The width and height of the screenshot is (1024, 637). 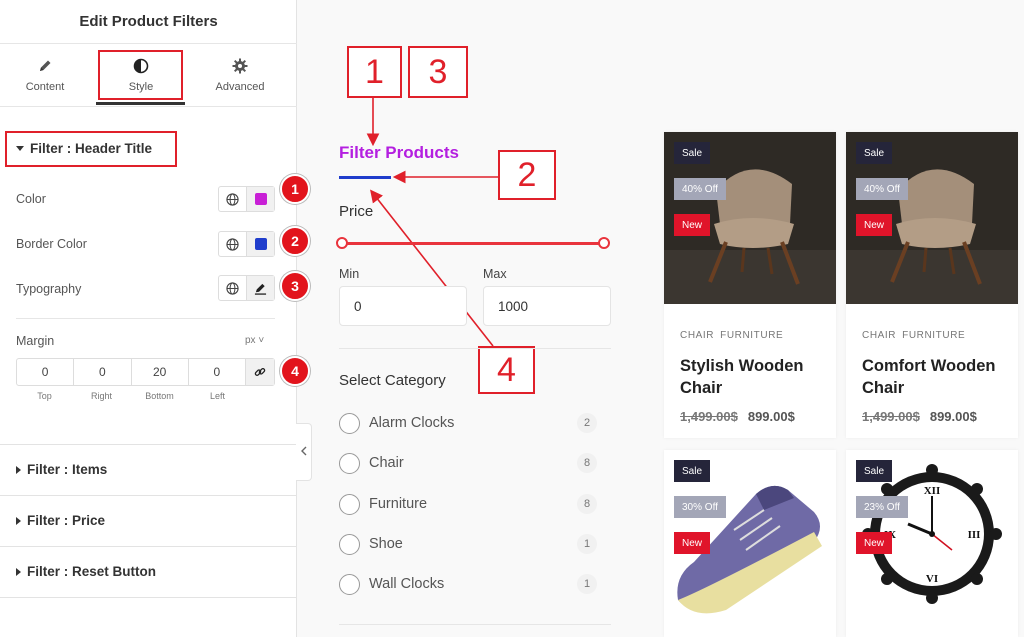 I want to click on filter-header-title: Filter Products, so click(x=399, y=152).